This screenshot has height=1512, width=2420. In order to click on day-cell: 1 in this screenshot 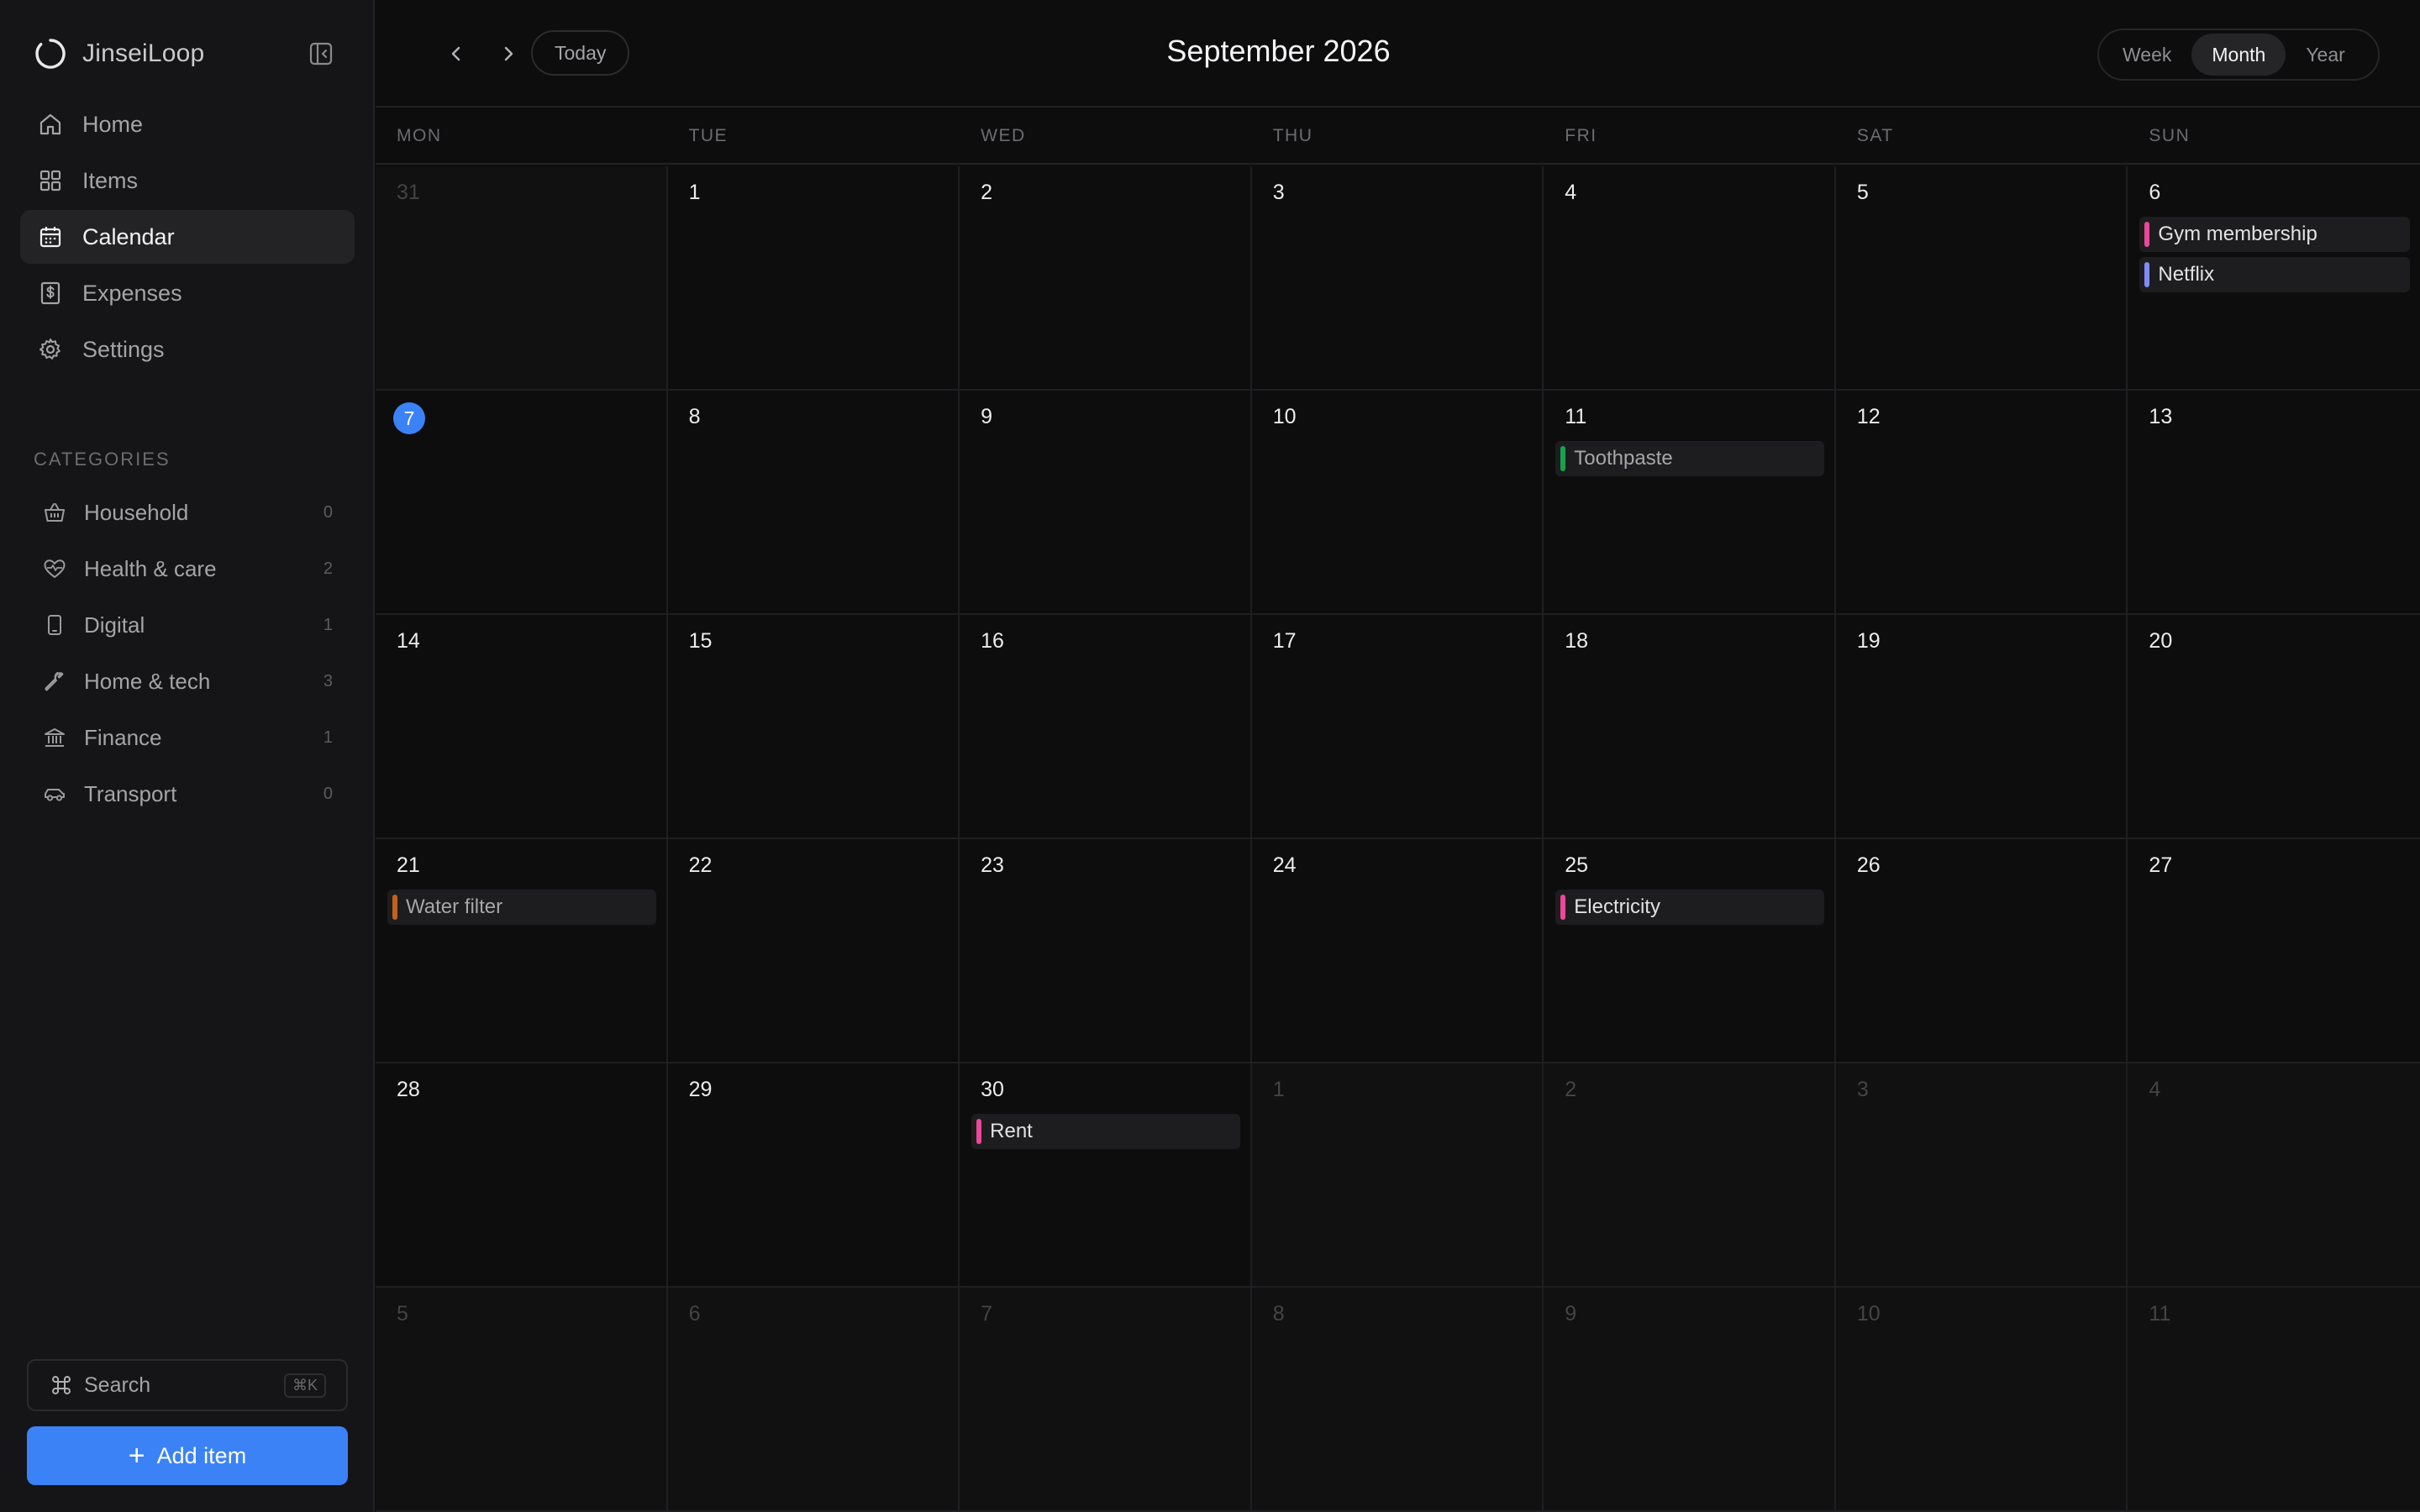, I will do `click(813, 278)`.